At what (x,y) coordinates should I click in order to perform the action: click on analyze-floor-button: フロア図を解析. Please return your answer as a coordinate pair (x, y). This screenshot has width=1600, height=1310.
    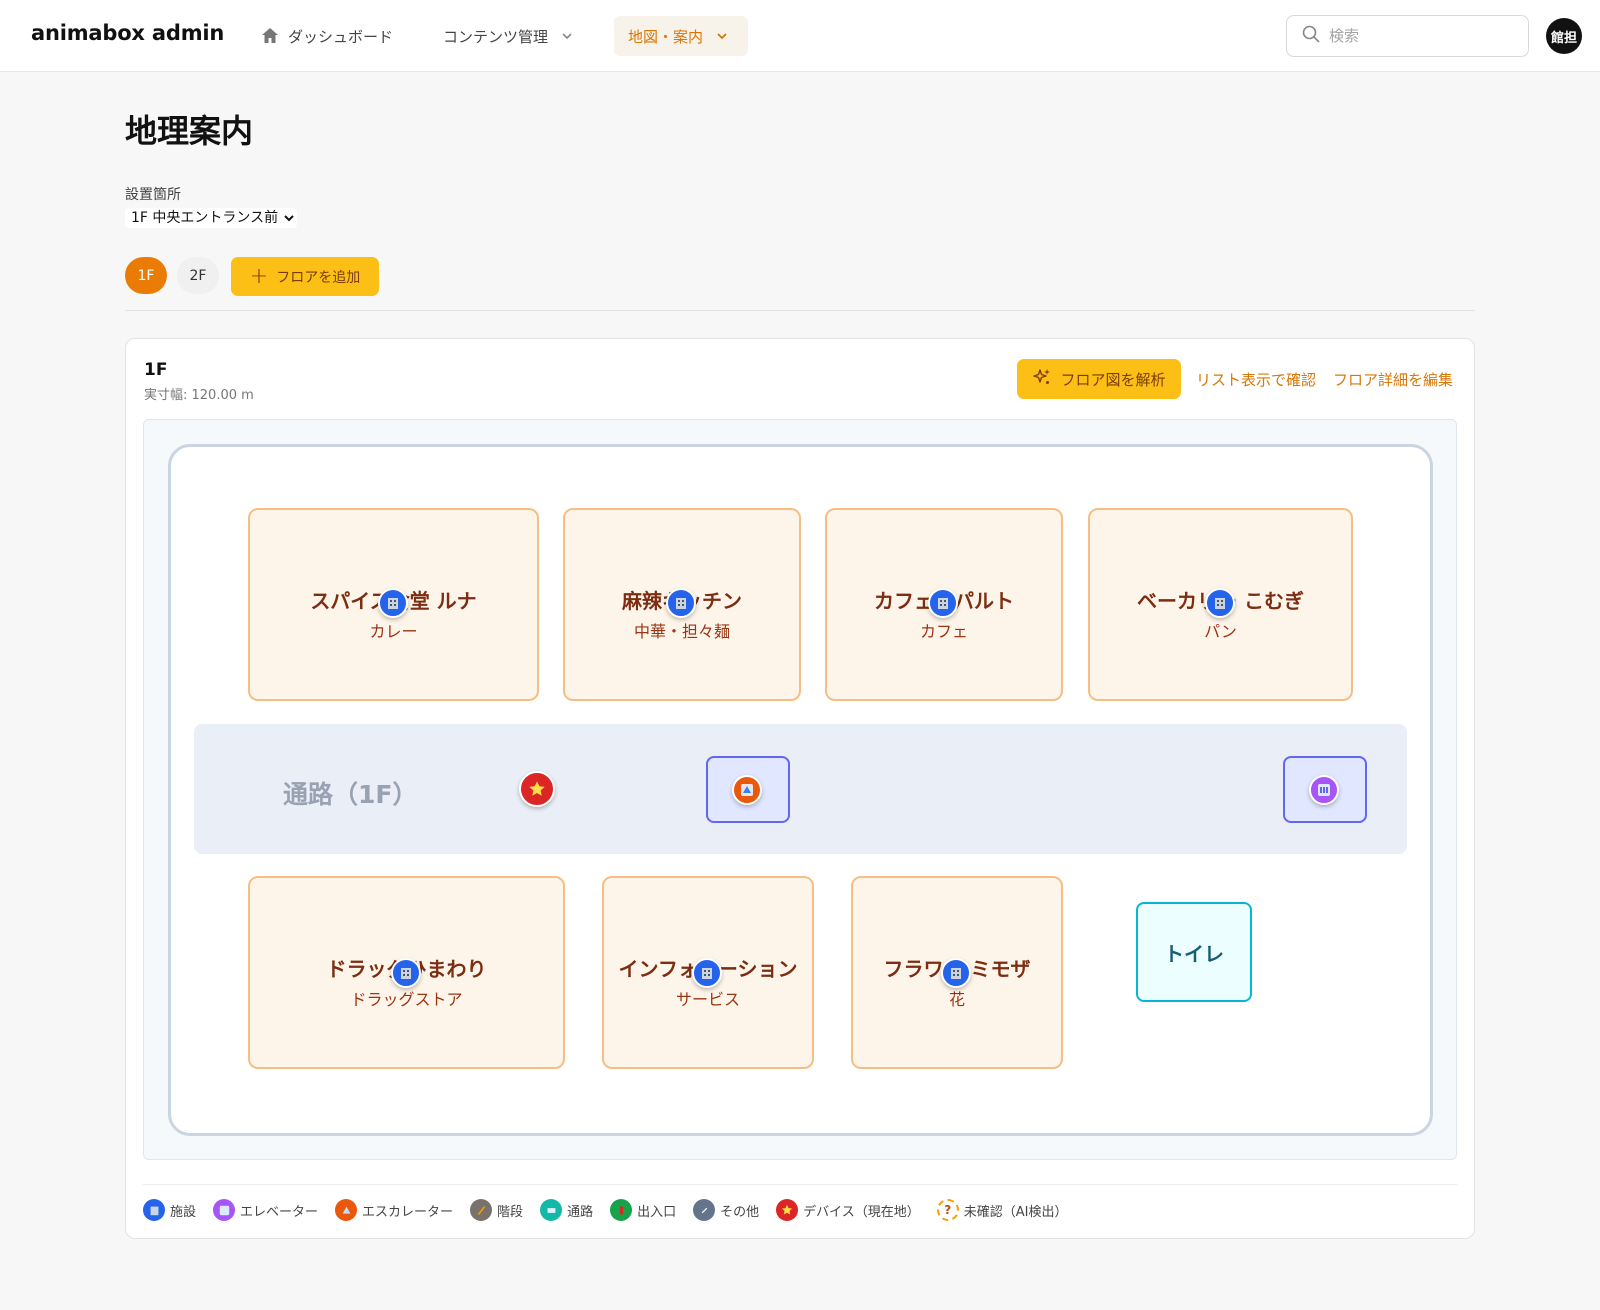
    Looking at the image, I should click on (1099, 379).